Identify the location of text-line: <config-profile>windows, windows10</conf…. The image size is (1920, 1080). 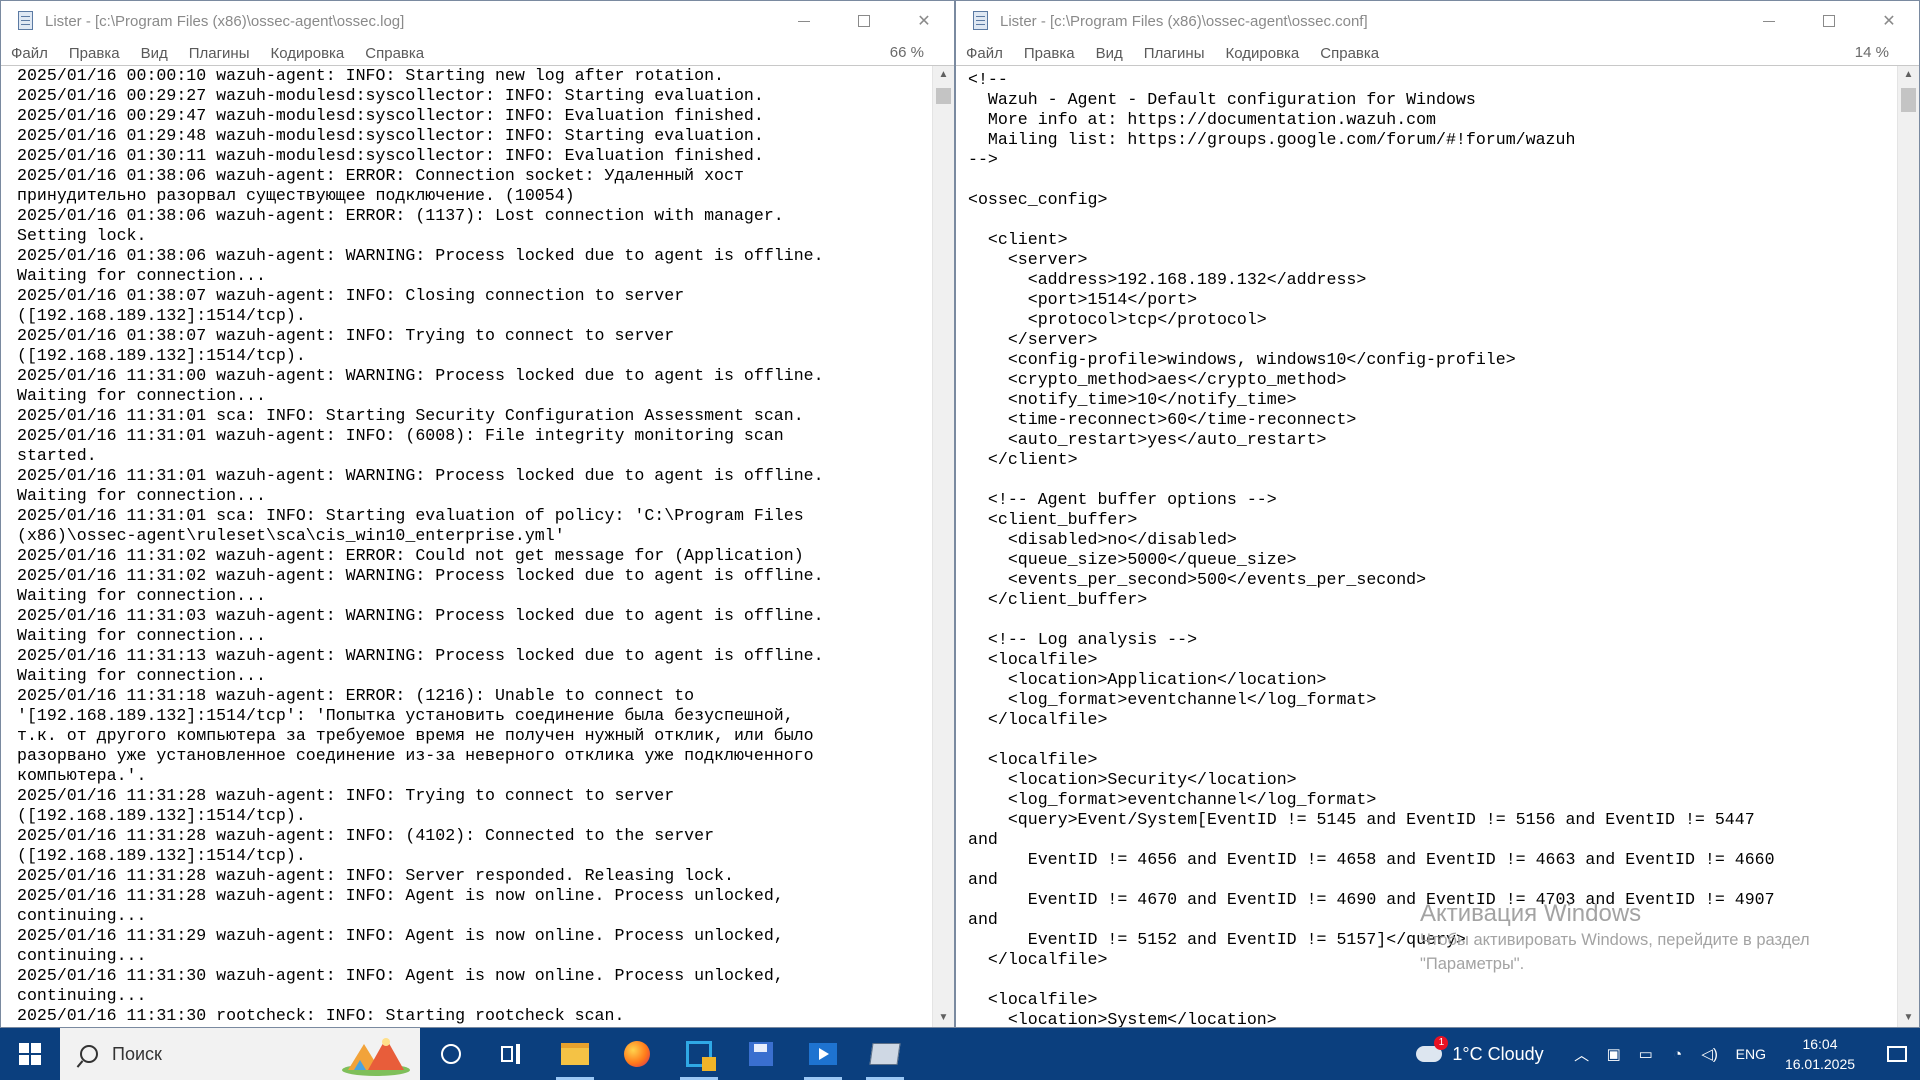
(1242, 359).